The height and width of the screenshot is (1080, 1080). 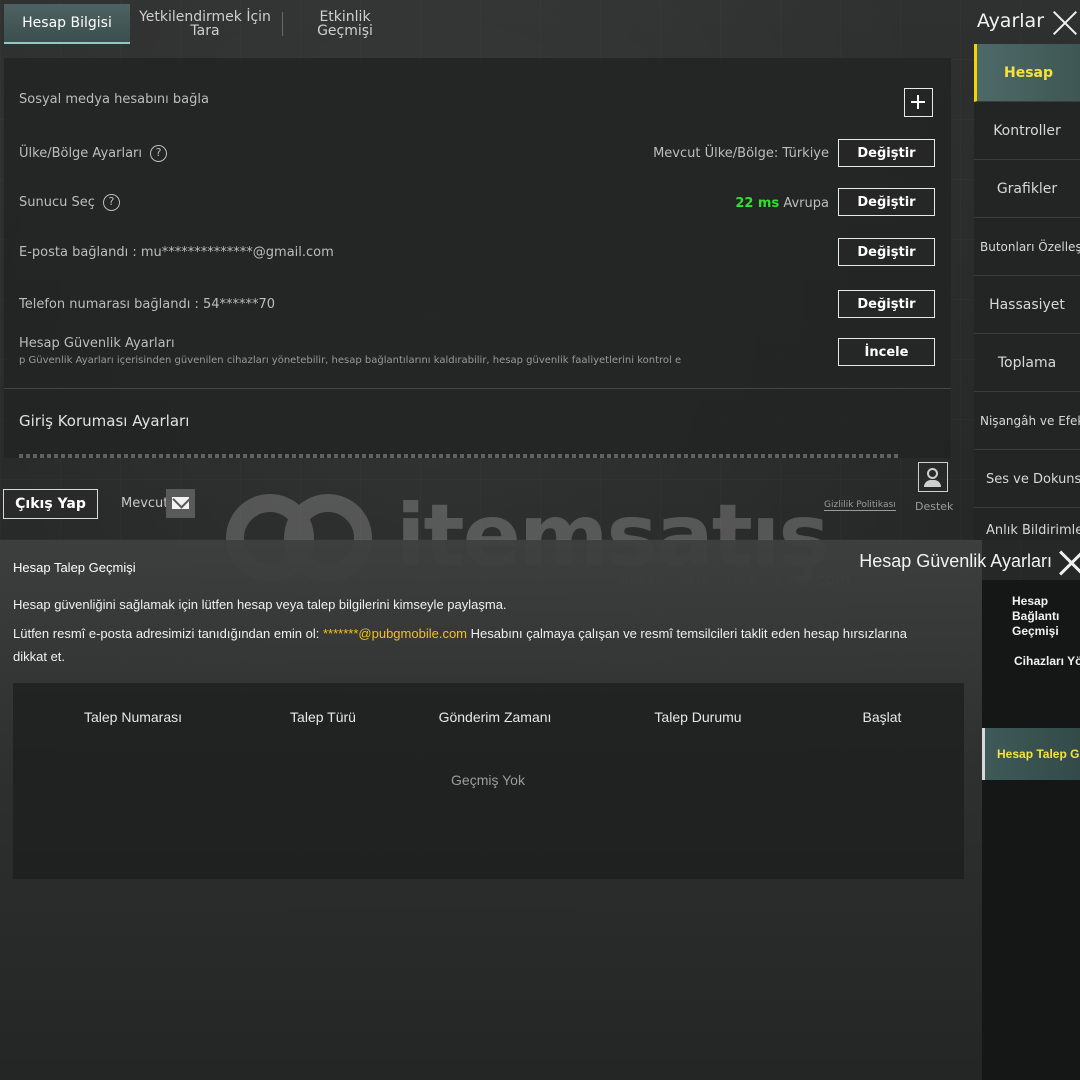 What do you see at coordinates (133, 717) in the screenshot?
I see `column-header: Talep Numarası` at bounding box center [133, 717].